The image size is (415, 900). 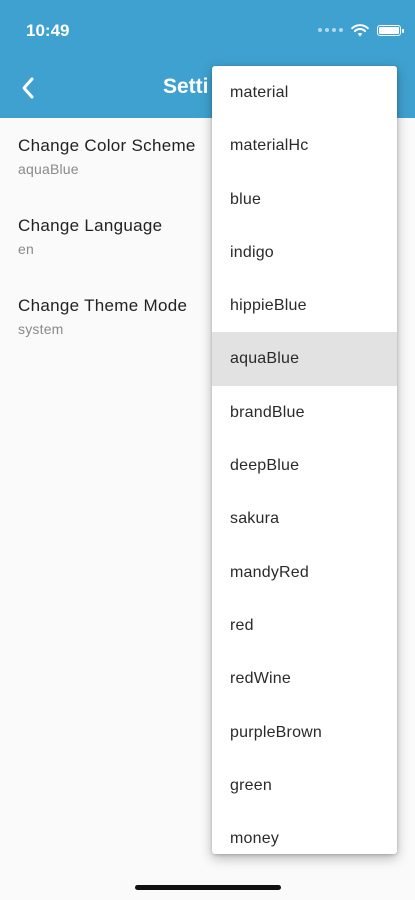 What do you see at coordinates (304, 199) in the screenshot?
I see `menu-option-blue: blue` at bounding box center [304, 199].